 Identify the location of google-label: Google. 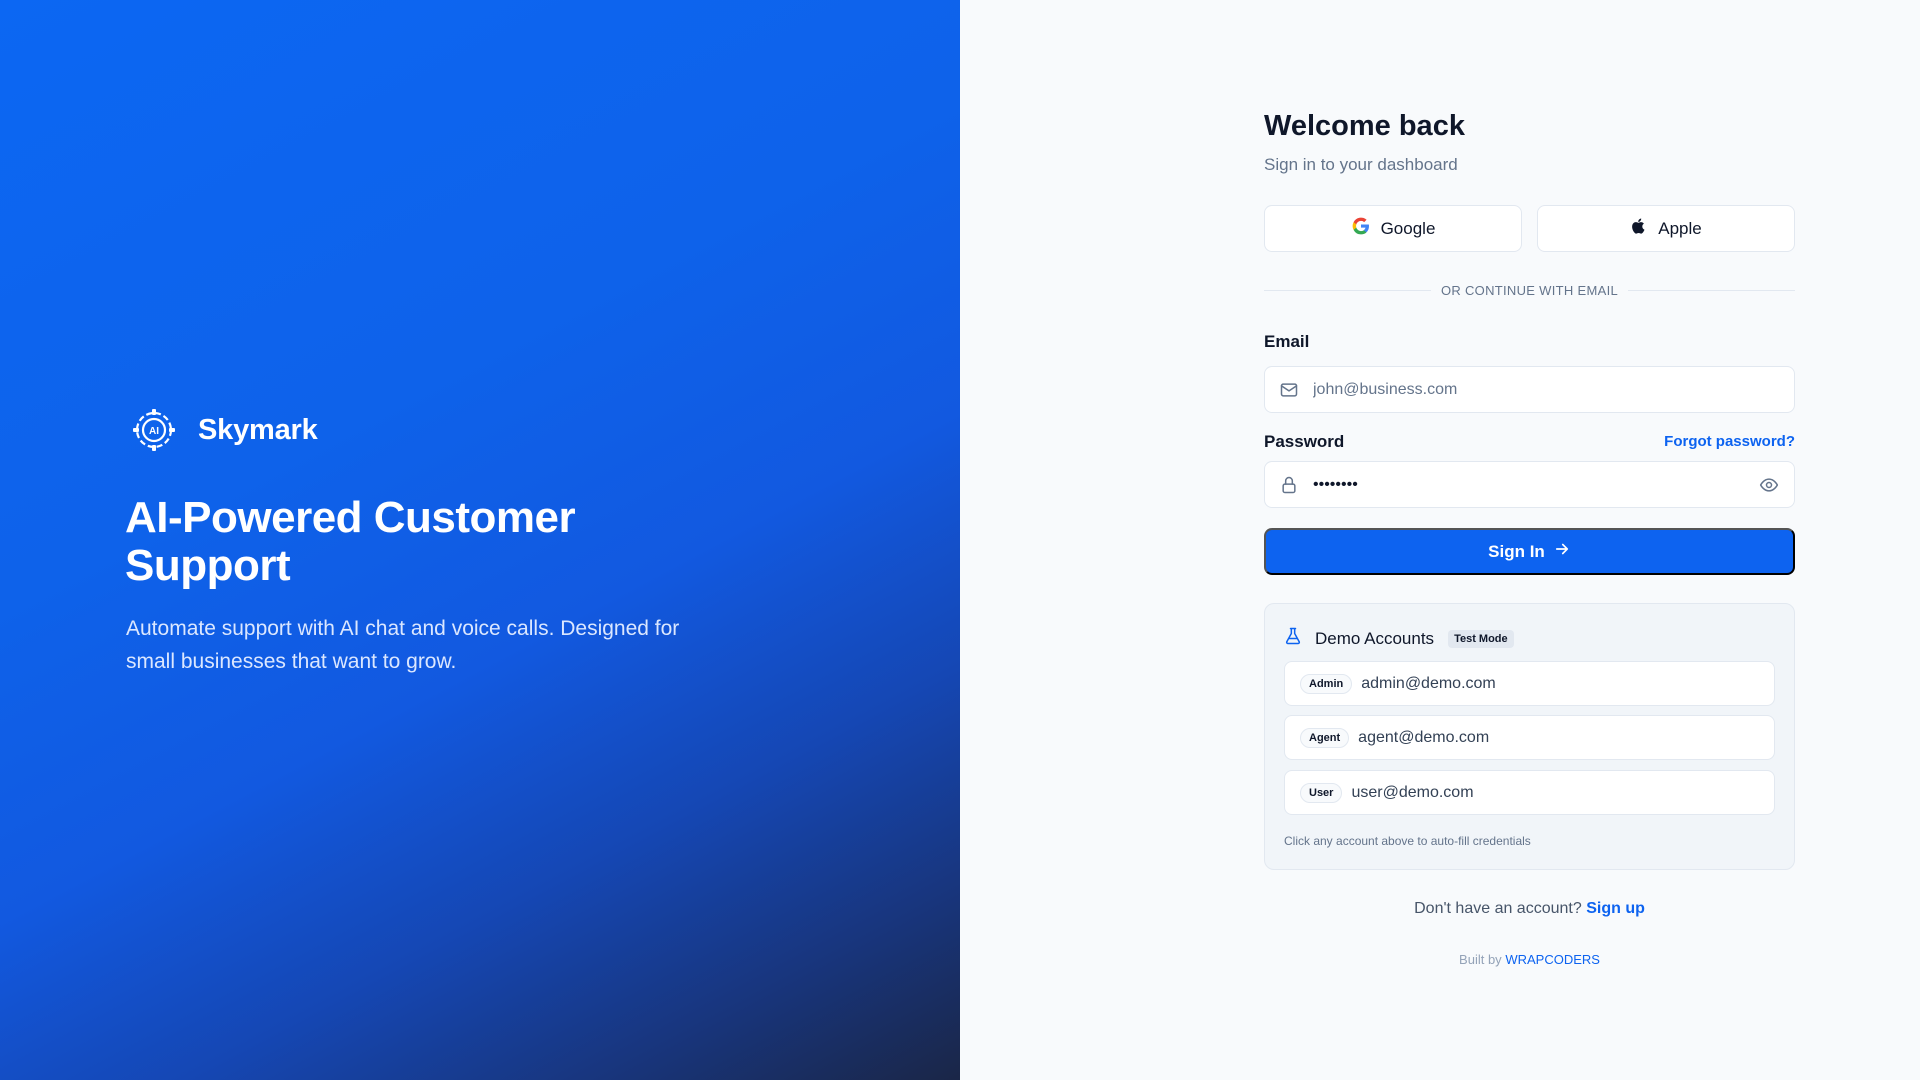
(1408, 228).